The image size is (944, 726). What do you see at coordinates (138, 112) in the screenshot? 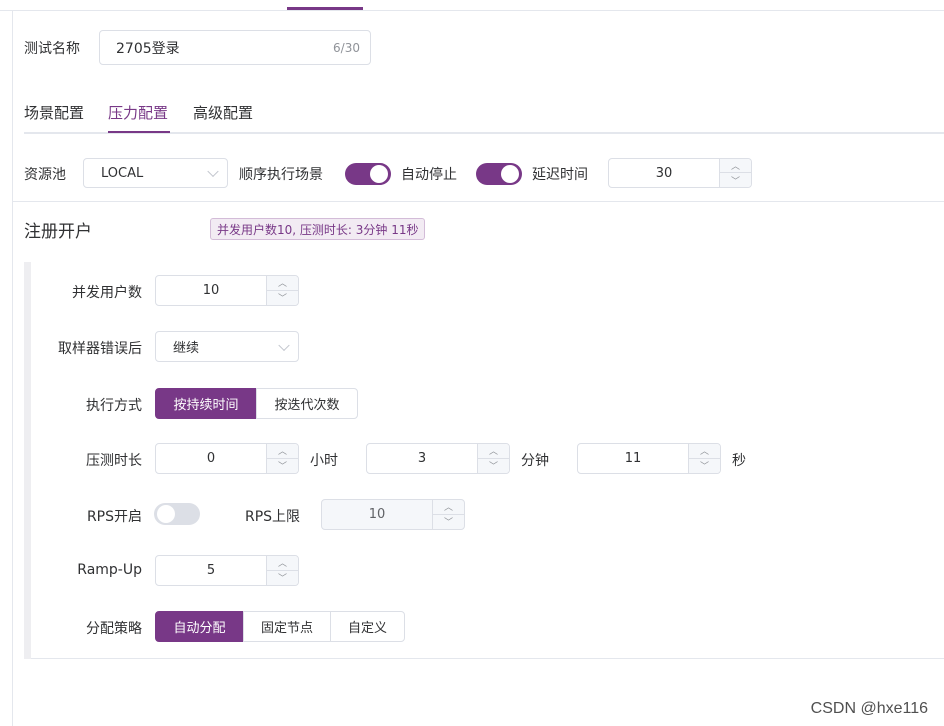
I see `tab-pressure-config: 压力配置` at bounding box center [138, 112].